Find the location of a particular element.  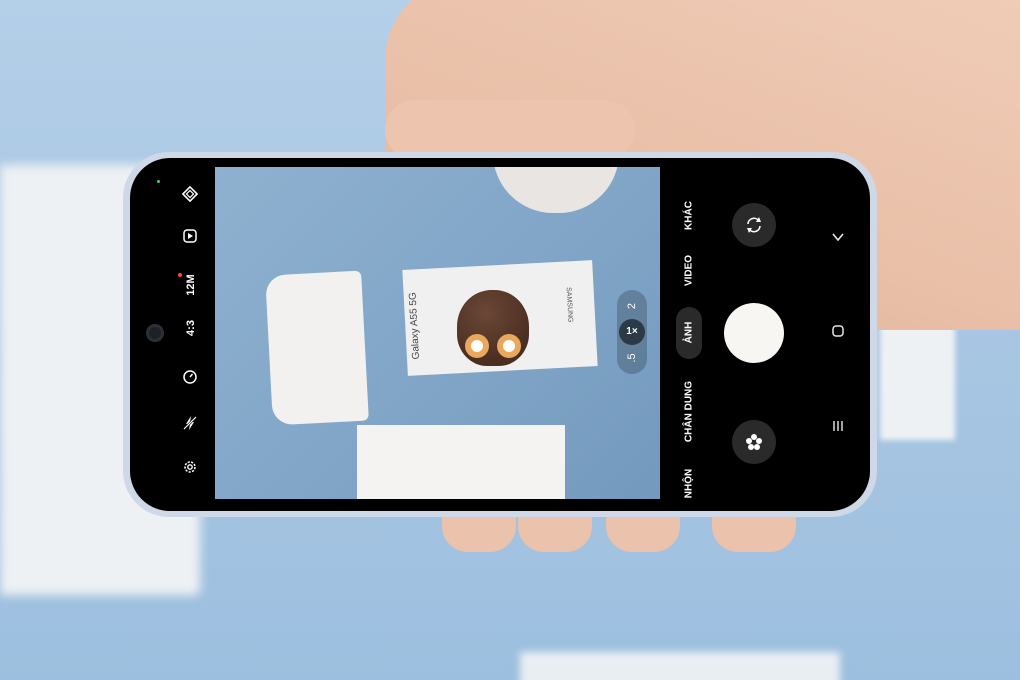

zoom-option: .5 is located at coordinates (632, 358).